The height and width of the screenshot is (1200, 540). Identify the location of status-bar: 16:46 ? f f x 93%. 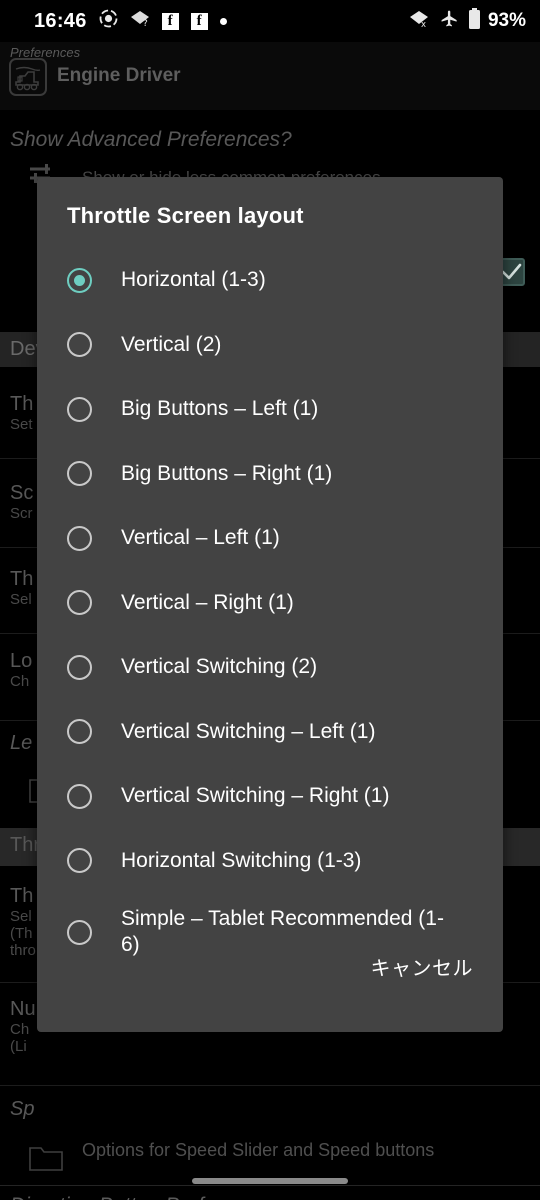
(270, 21).